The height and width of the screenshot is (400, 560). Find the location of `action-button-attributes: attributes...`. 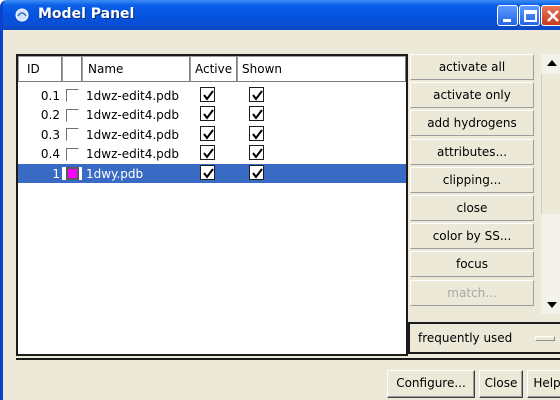

action-button-attributes: attributes... is located at coordinates (472, 151).